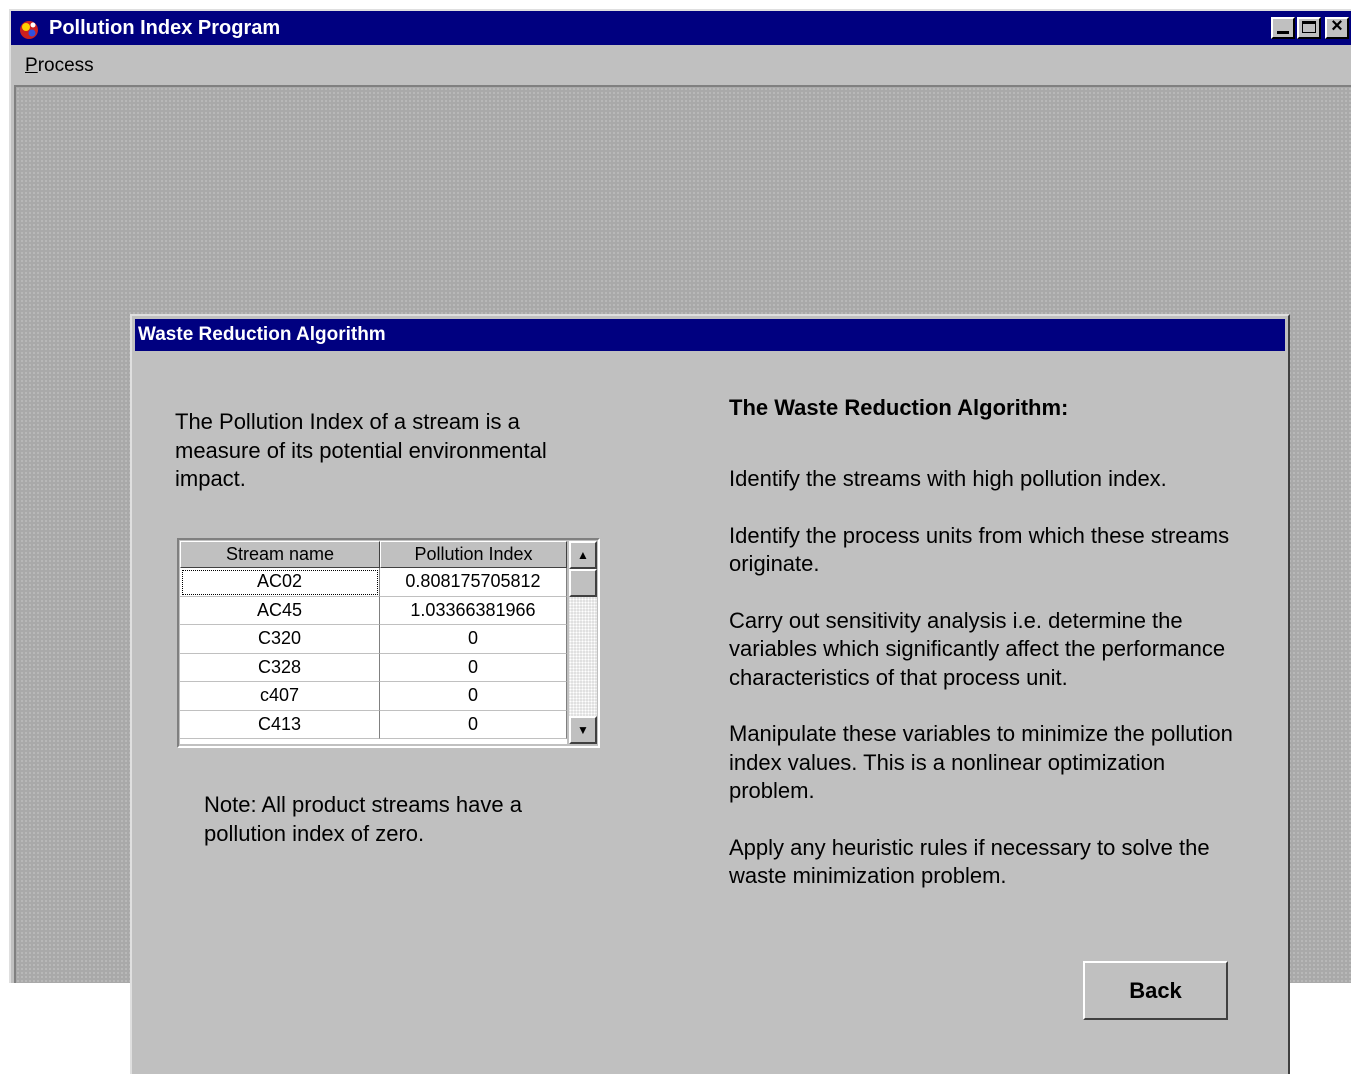  I want to click on table-row: C413 0, so click(373, 724).